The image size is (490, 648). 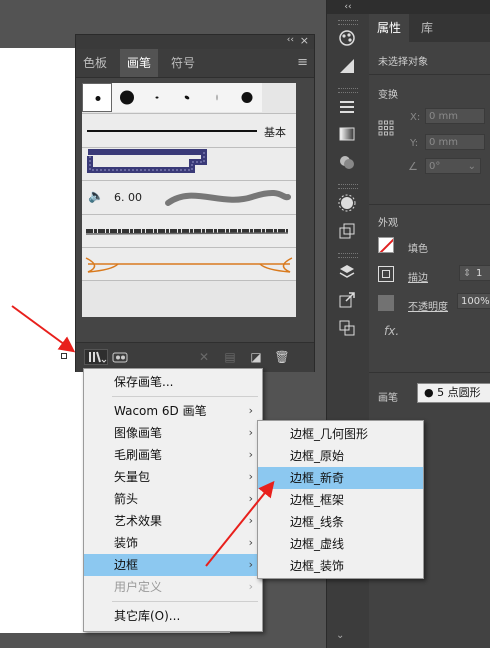 I want to click on opacity-icon, so click(x=386, y=303).